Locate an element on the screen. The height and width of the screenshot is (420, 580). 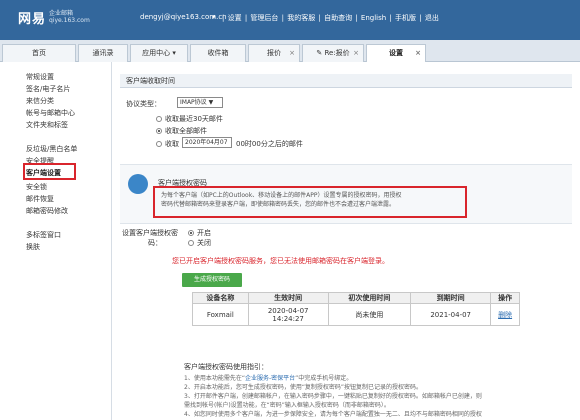
cell-effective: 2020-04-07 14:24:27 is located at coordinates (288, 314).